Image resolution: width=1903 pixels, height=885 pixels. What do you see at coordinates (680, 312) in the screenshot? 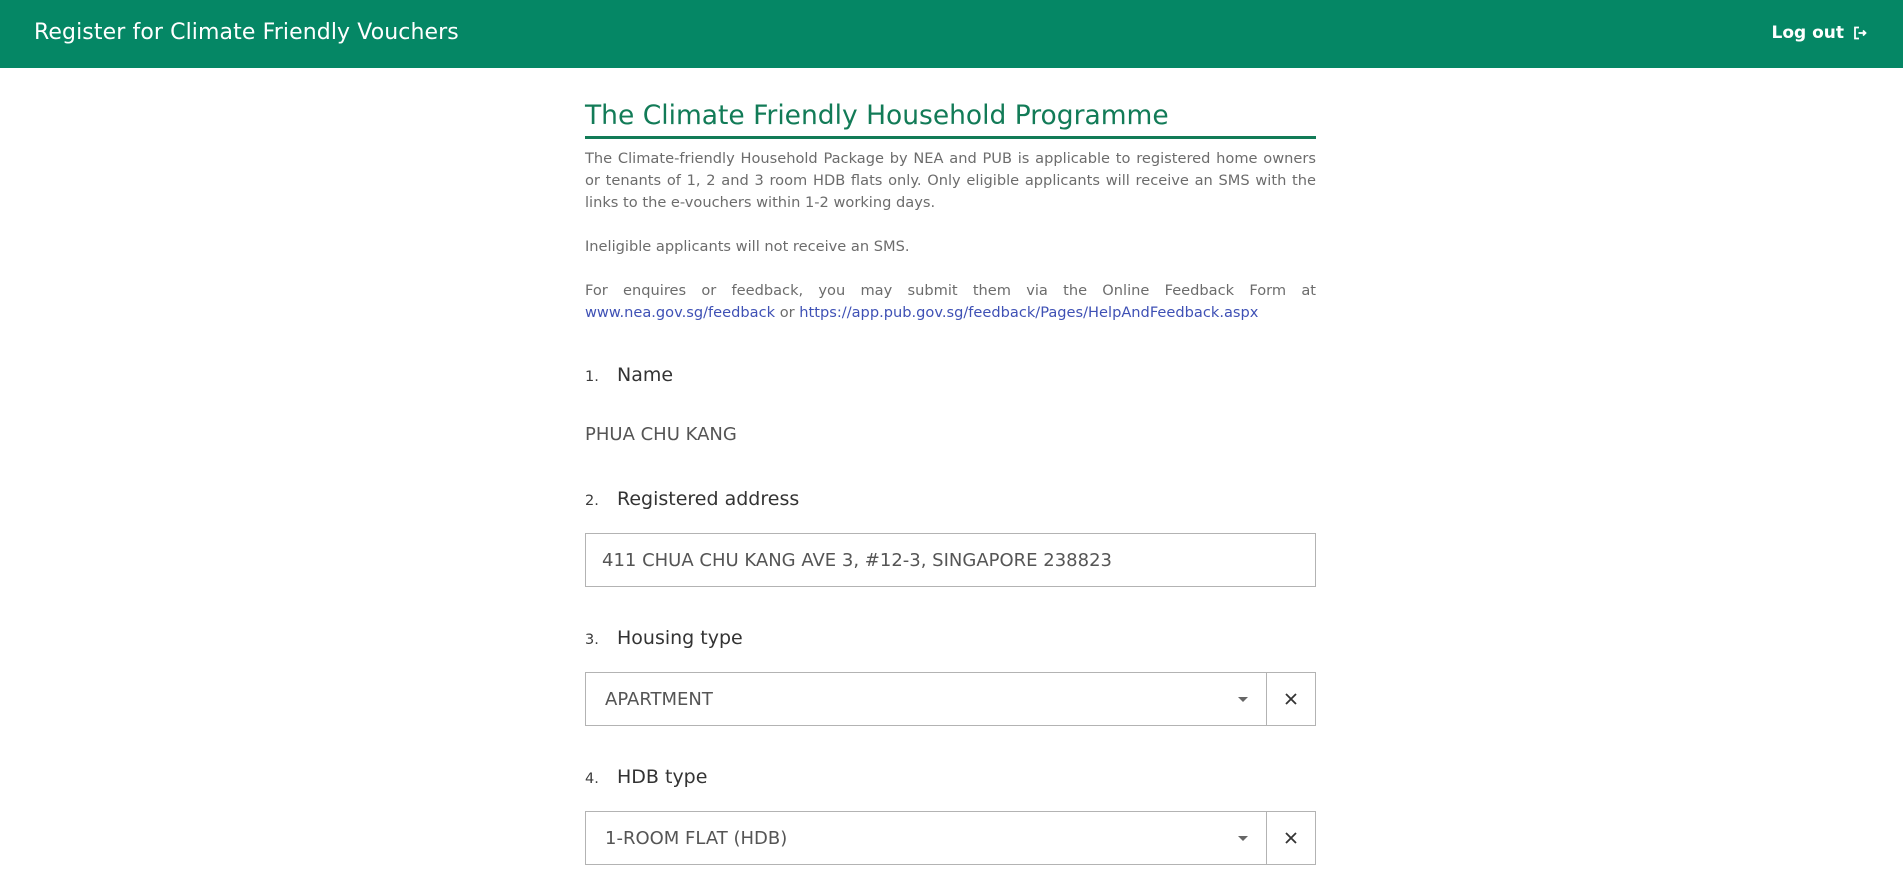
I see `nea-feedback-link: www.nea.gov.sg/feedback` at bounding box center [680, 312].